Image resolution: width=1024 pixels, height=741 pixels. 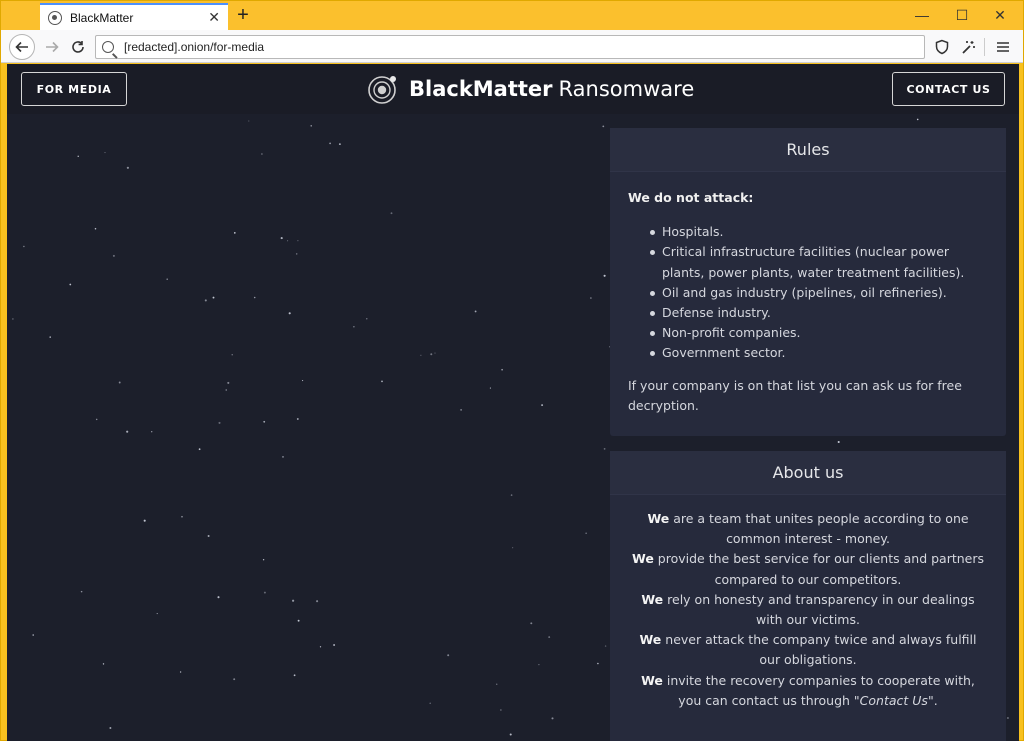 I want to click on minimize-button: —, so click(x=922, y=15).